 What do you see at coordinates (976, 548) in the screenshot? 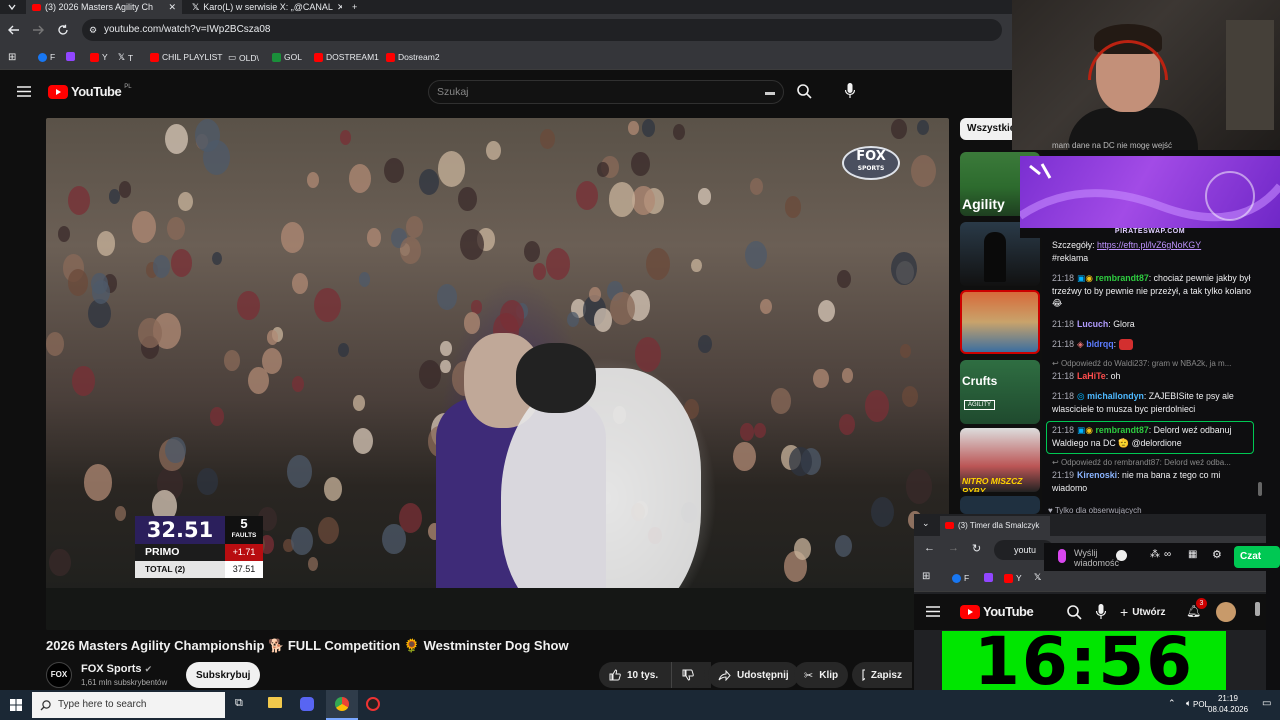
I see `reload-icon: ↻` at bounding box center [976, 548].